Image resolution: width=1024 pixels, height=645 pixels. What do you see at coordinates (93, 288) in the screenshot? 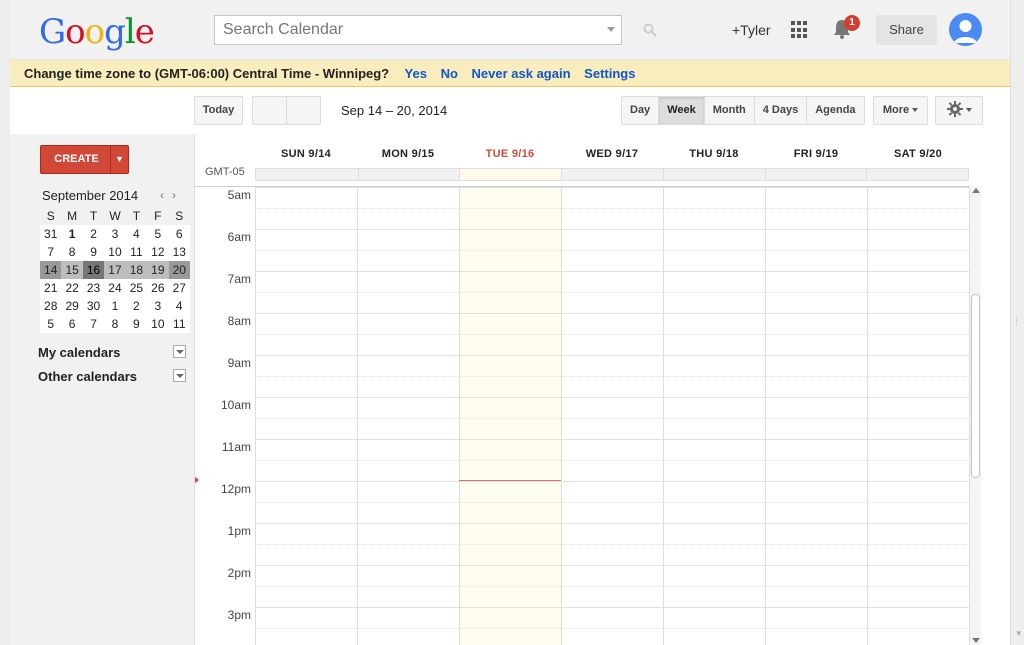
I see `mini-day-cell: 23` at bounding box center [93, 288].